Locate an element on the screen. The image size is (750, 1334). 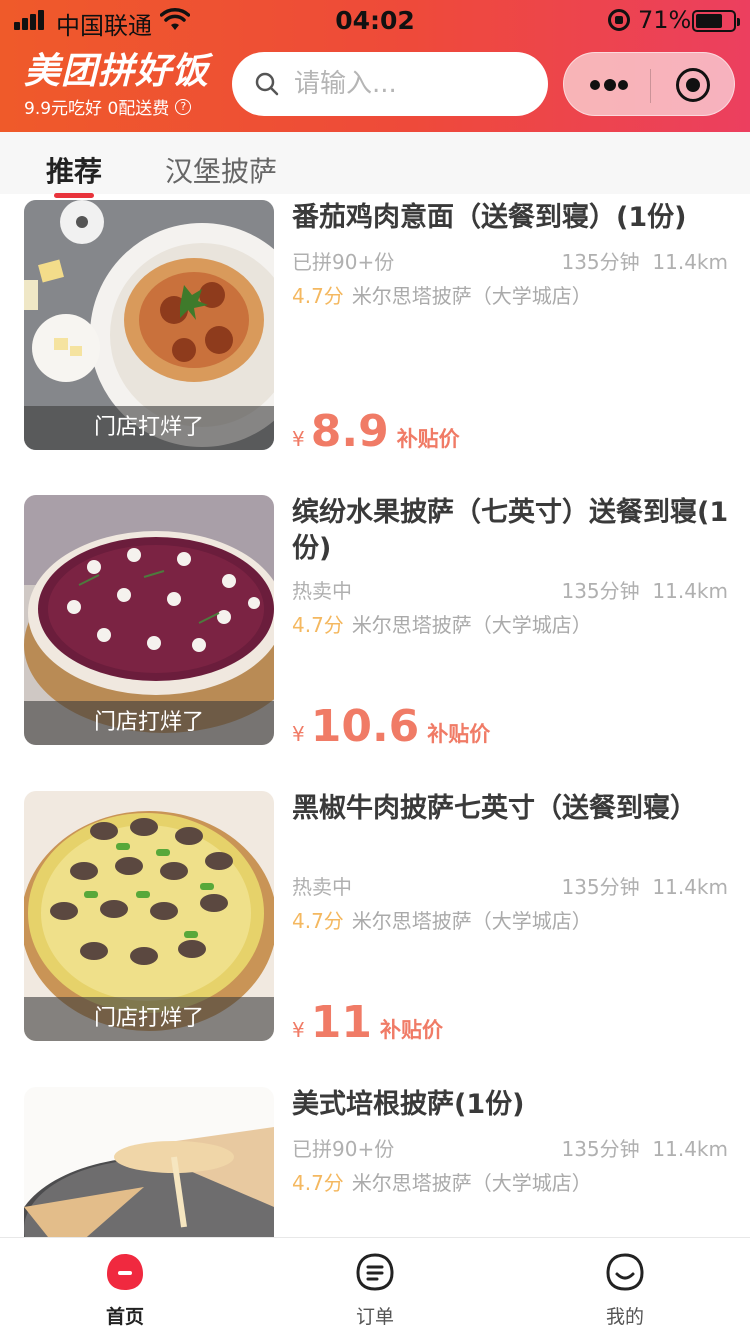
tab-burger-pizza: 汉堡披萨 is located at coordinates (221, 170).